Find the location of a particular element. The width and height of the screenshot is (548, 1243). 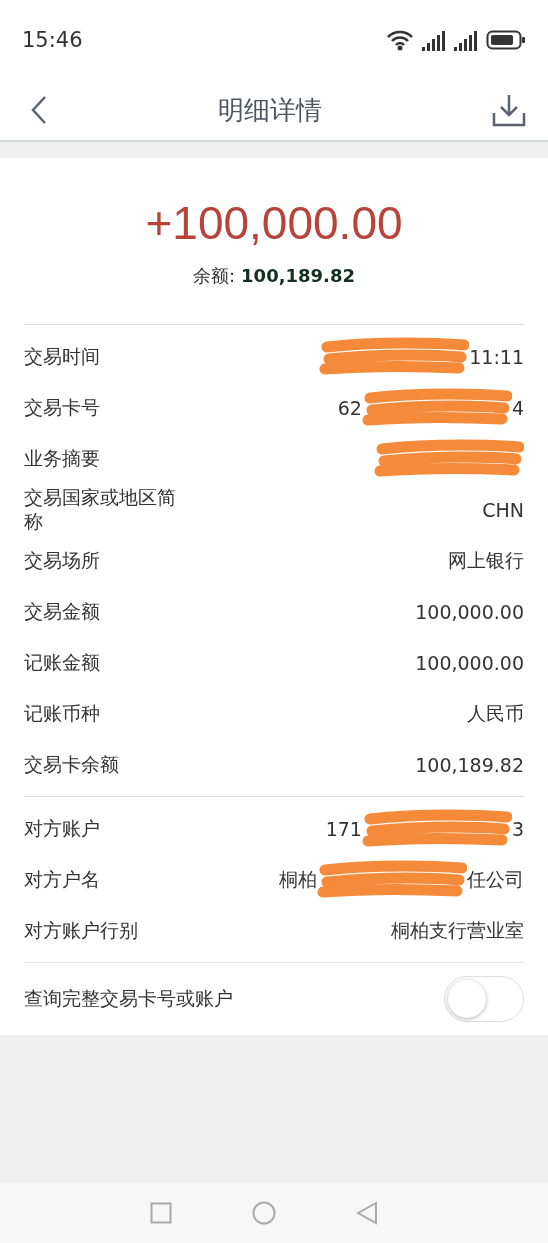

battery-icon is located at coordinates (506, 40).